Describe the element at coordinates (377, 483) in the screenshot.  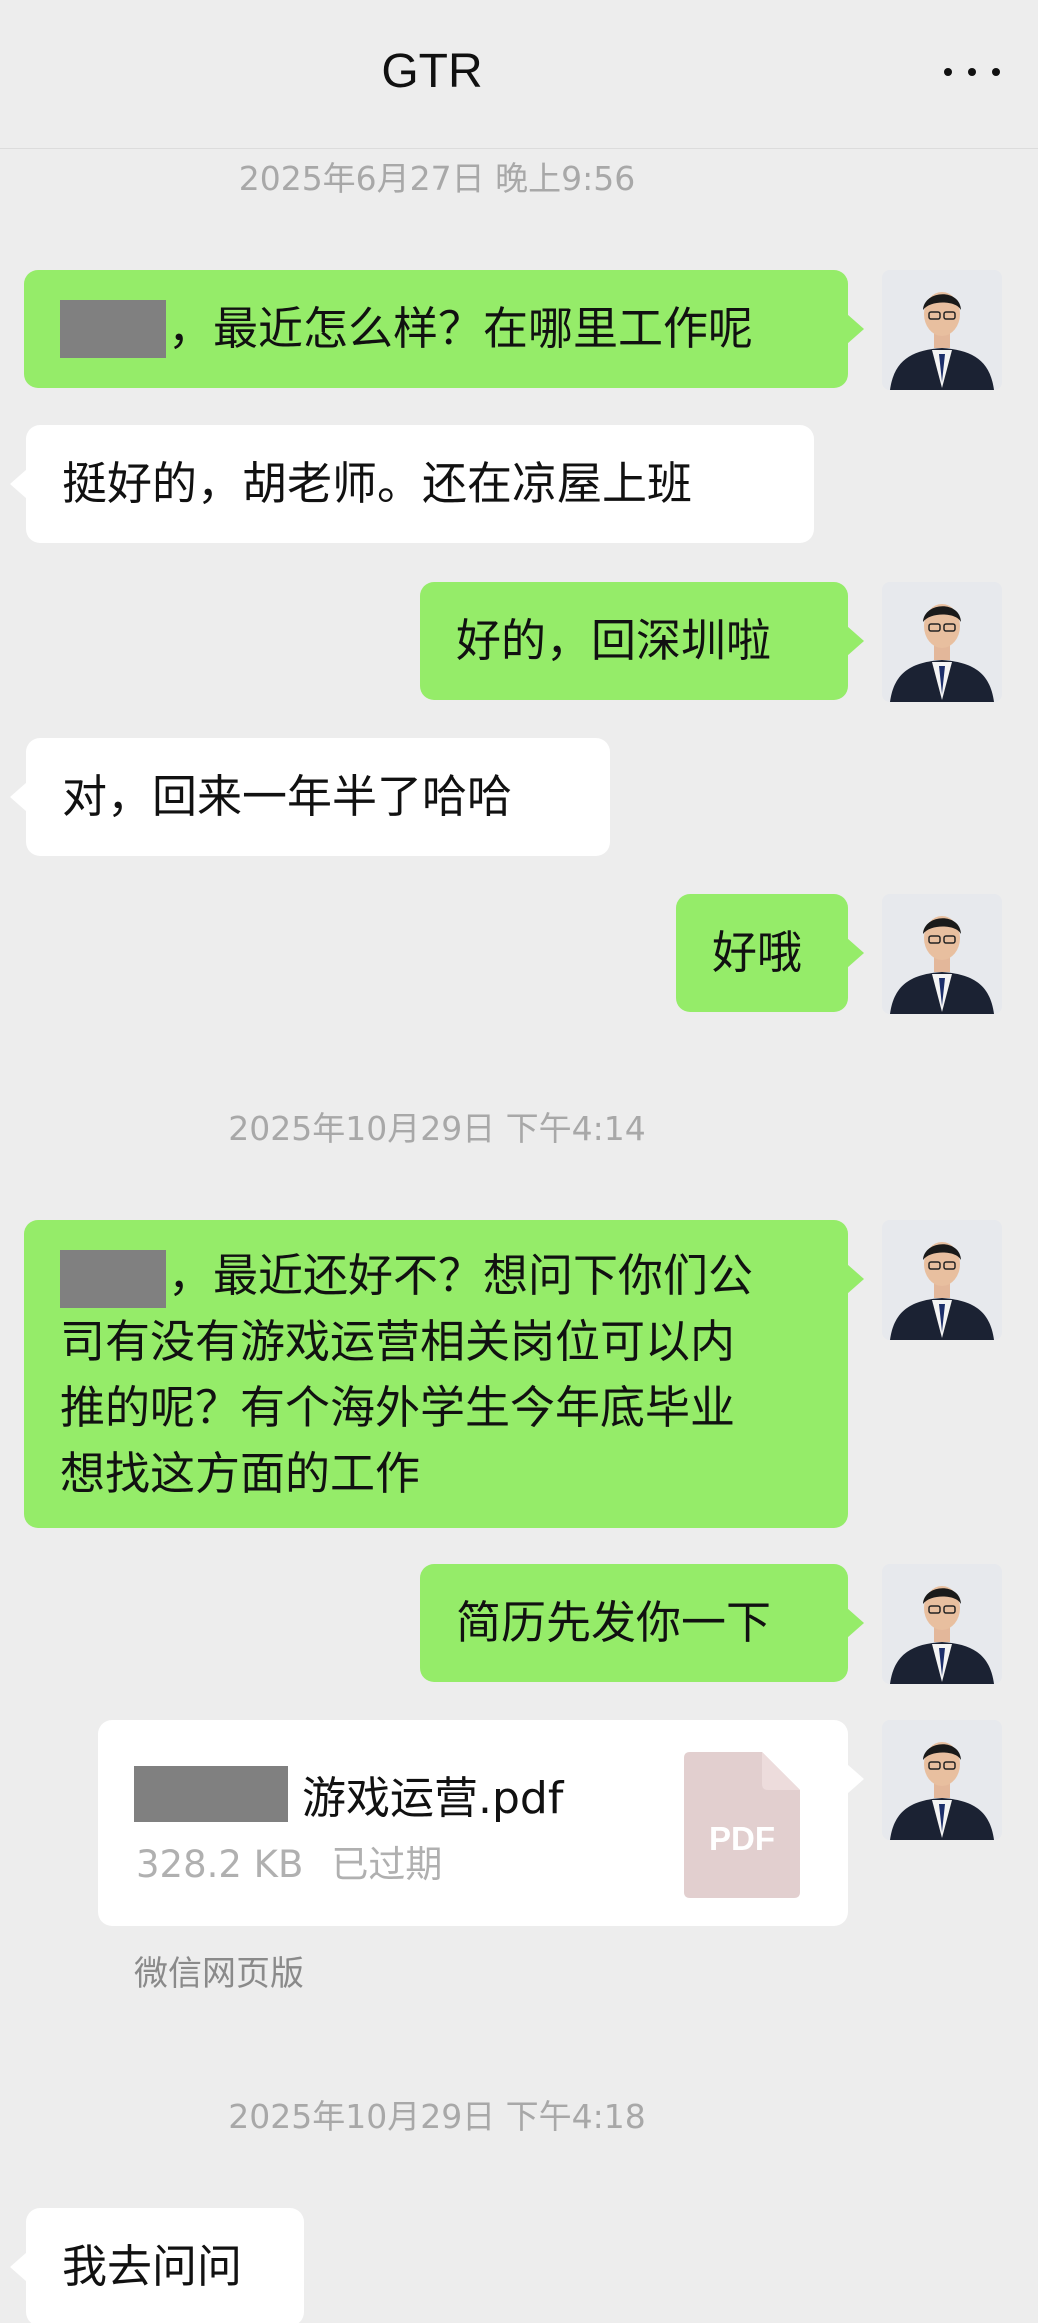
I see `message-text: 挺好的，胡老师。还在凉屋上班` at that location.